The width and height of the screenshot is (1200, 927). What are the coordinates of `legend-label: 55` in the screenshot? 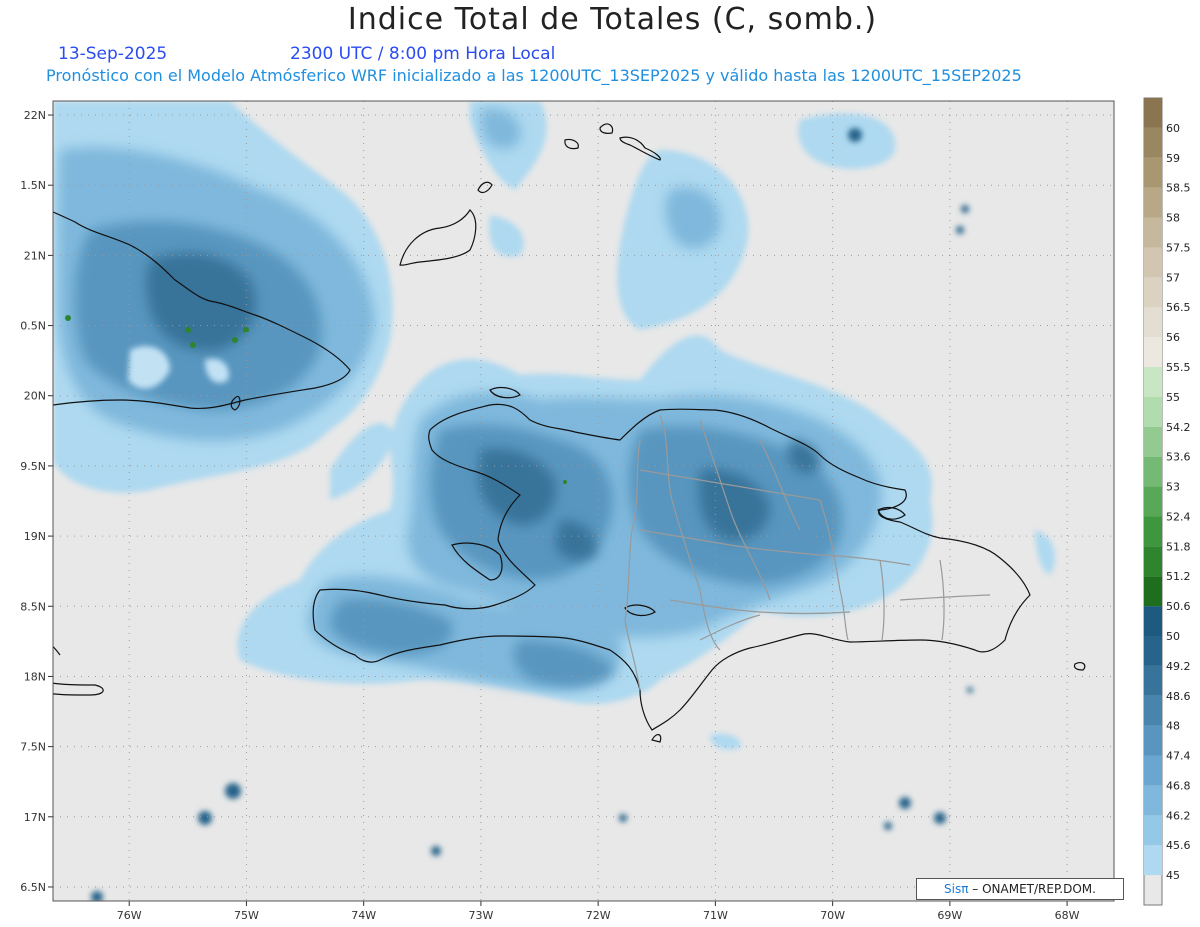 It's located at (1173, 397).